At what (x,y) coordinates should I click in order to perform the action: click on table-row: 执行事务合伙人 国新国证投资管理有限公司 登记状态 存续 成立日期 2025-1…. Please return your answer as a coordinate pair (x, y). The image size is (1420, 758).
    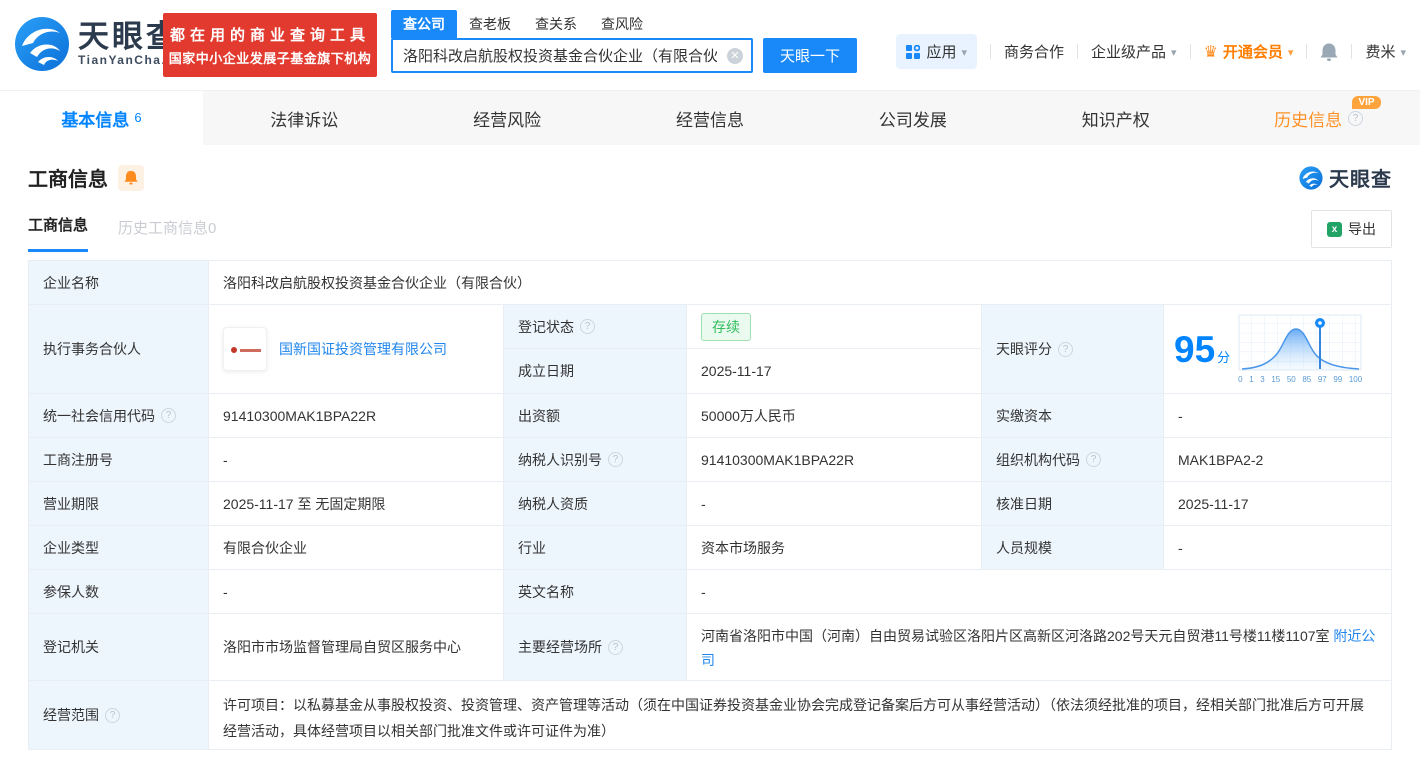
    Looking at the image, I should click on (710, 349).